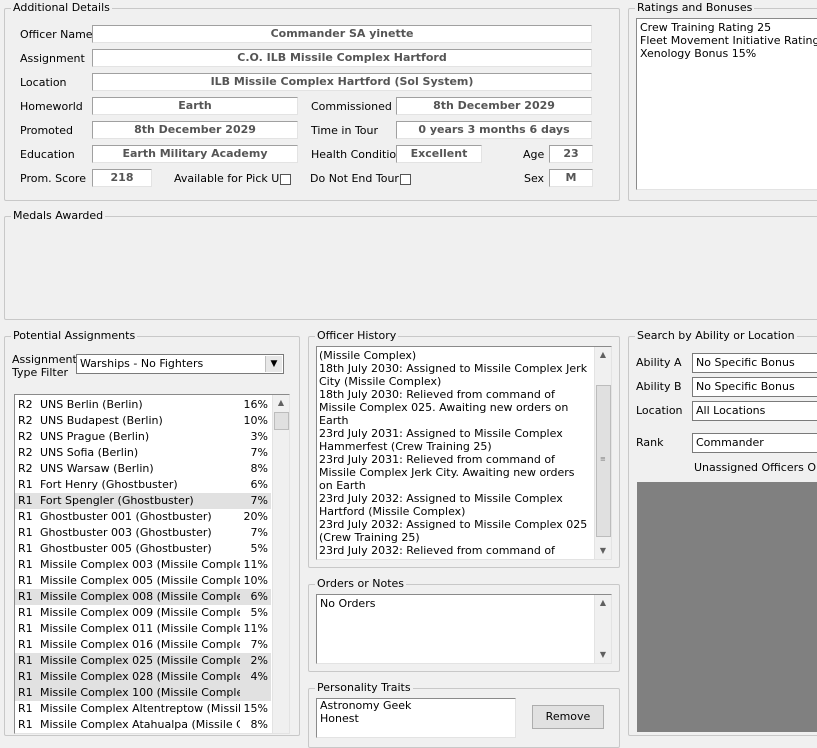  I want to click on assignment-row: R1 Fort Henry (Ghostbuster) 6%, so click(143, 485).